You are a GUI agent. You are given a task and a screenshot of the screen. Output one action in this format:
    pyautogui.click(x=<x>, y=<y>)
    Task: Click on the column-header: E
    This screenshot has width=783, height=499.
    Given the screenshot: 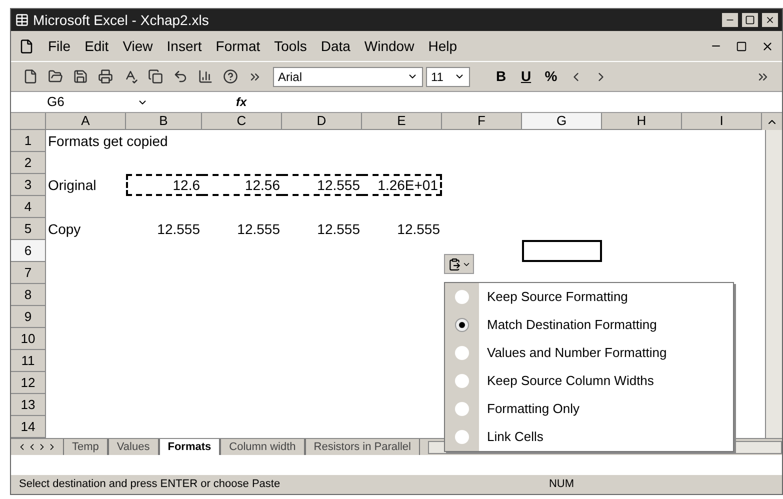 What is the action you would take?
    pyautogui.click(x=402, y=121)
    